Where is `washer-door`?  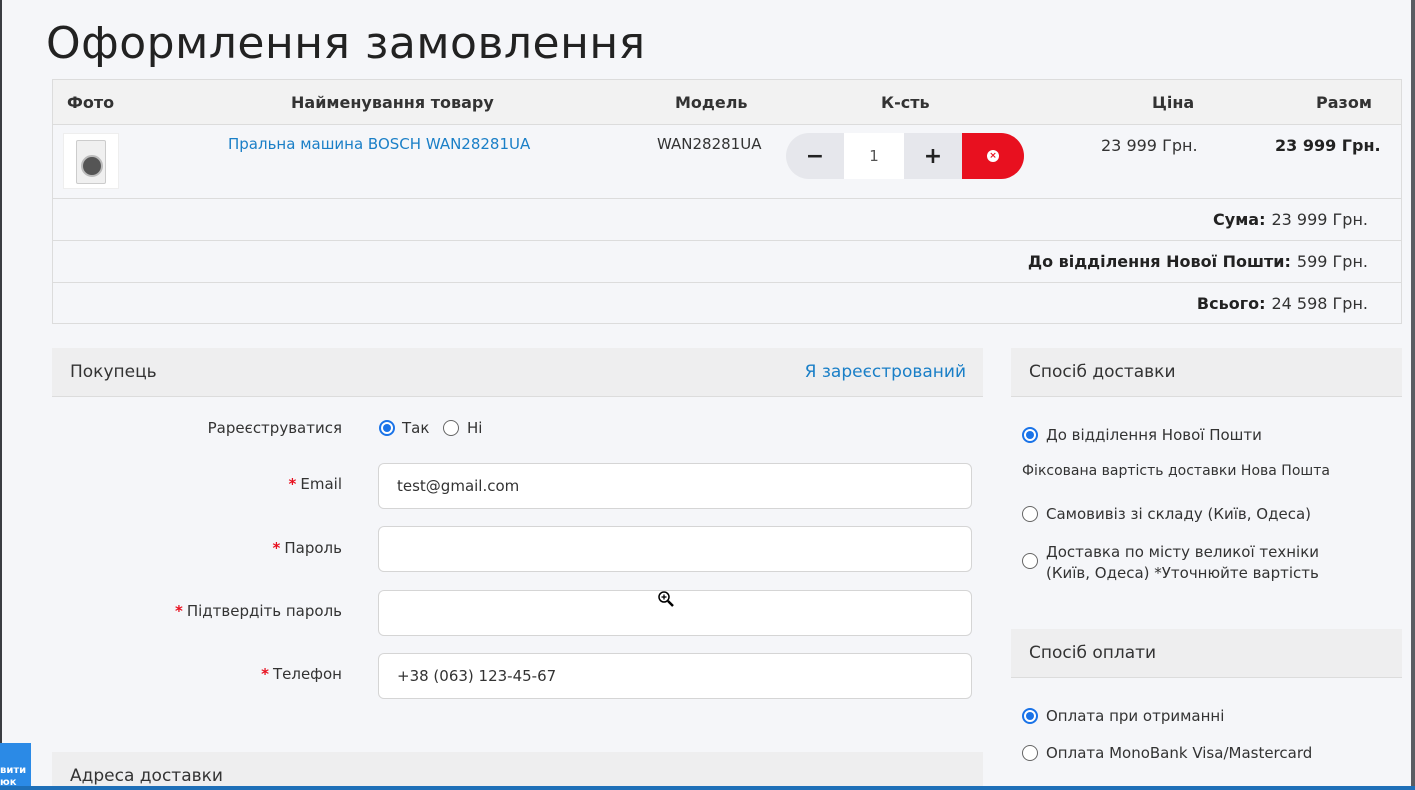
washer-door is located at coordinates (92, 166).